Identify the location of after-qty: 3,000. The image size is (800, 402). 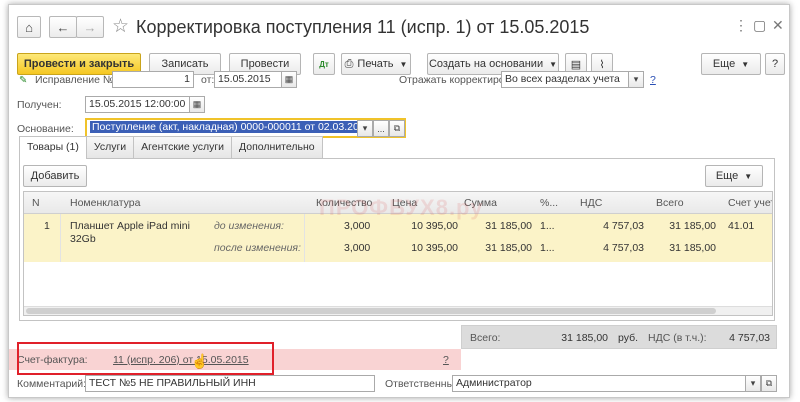
(357, 248).